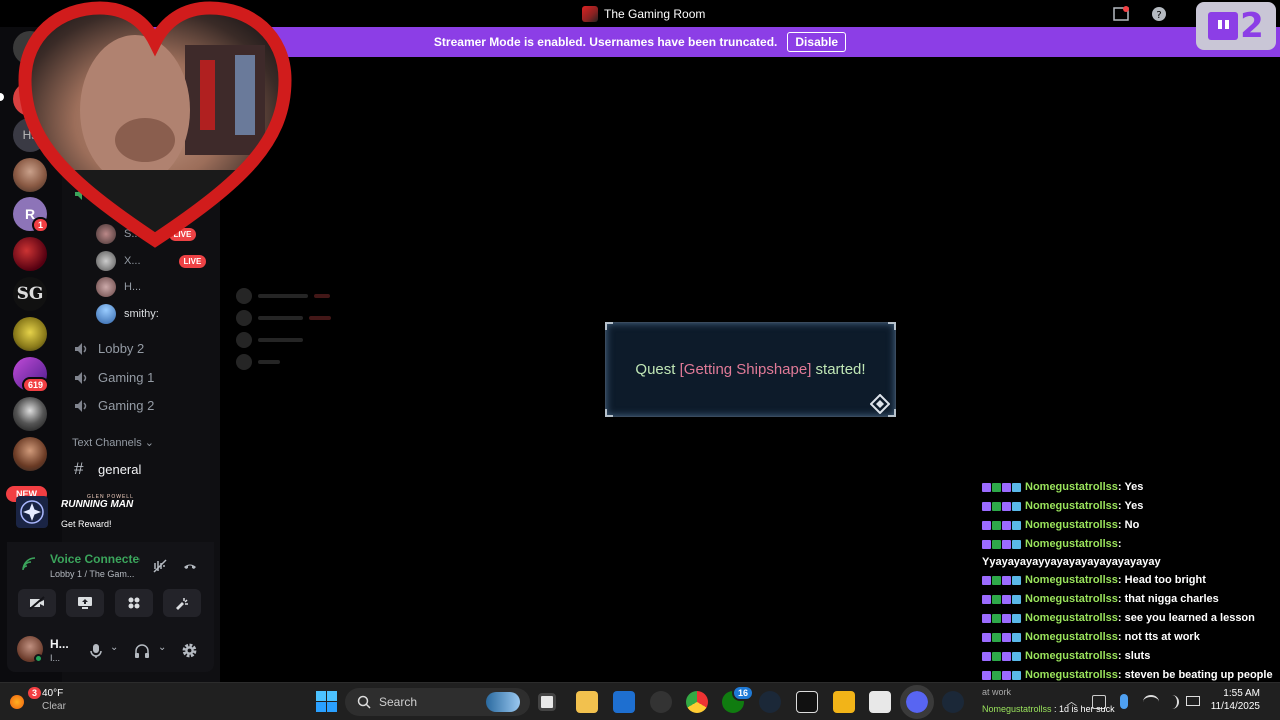 The image size is (1280, 720). Describe the element at coordinates (326, 701) in the screenshot. I see `windows-start-icon` at that location.